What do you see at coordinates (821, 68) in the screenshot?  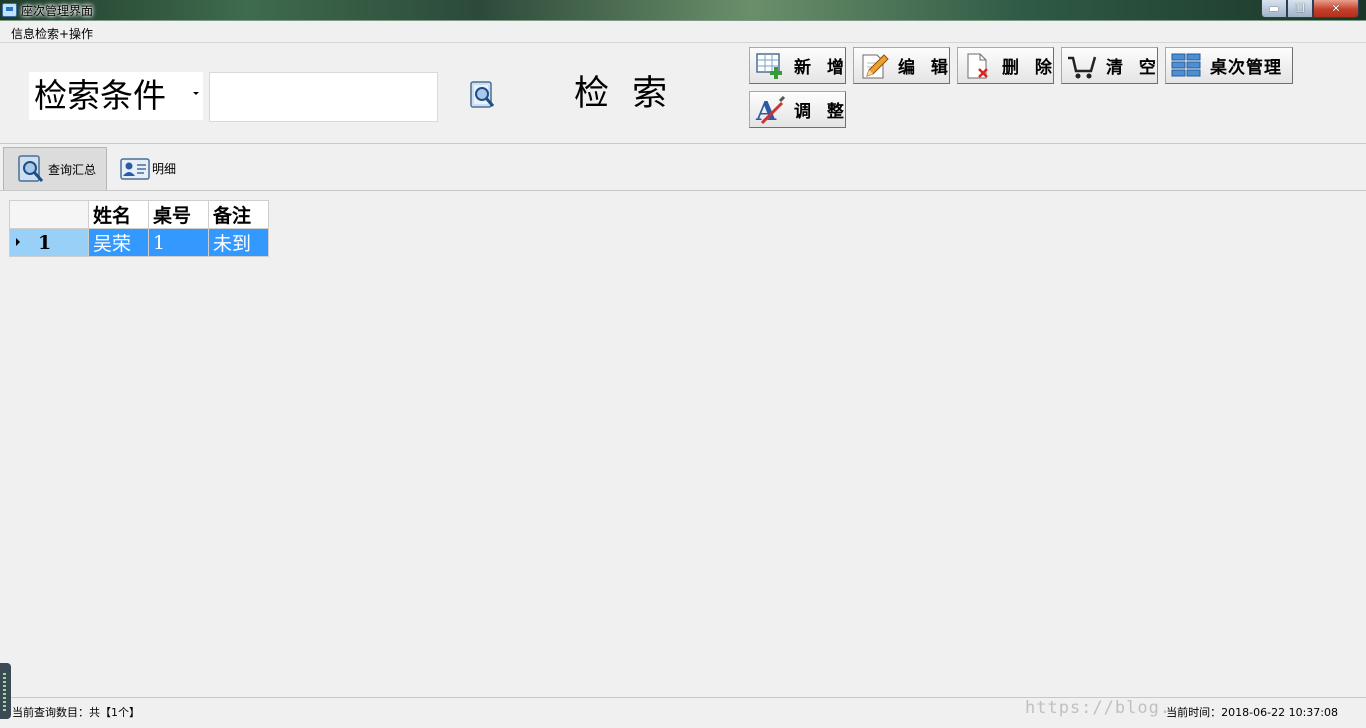 I see `add-button-label: 新 增` at bounding box center [821, 68].